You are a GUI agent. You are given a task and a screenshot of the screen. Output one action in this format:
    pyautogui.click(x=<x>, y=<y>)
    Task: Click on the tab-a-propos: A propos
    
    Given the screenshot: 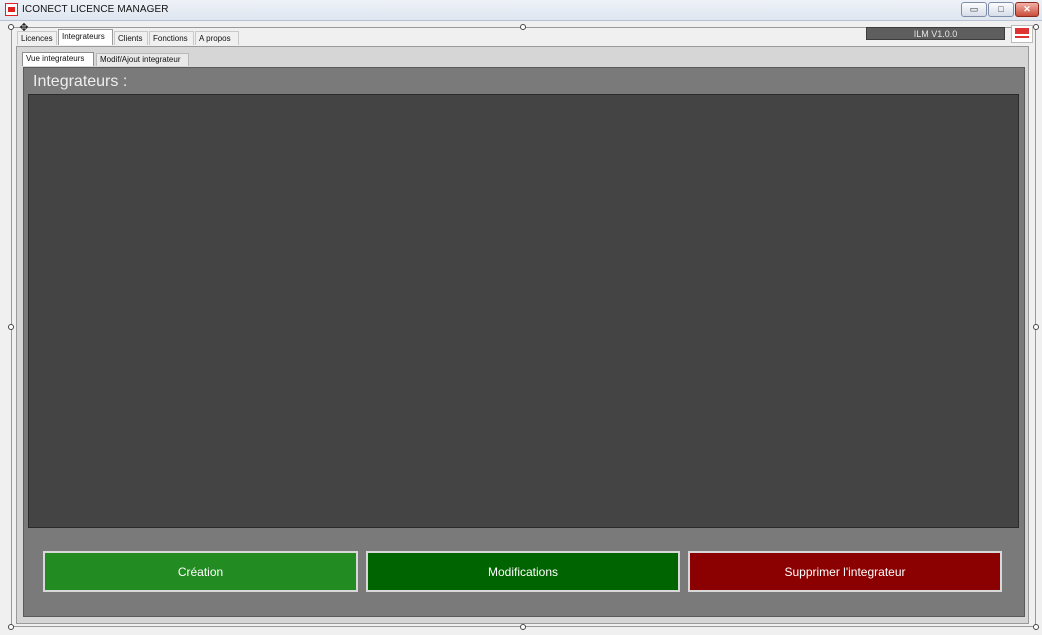 What is the action you would take?
    pyautogui.click(x=217, y=38)
    